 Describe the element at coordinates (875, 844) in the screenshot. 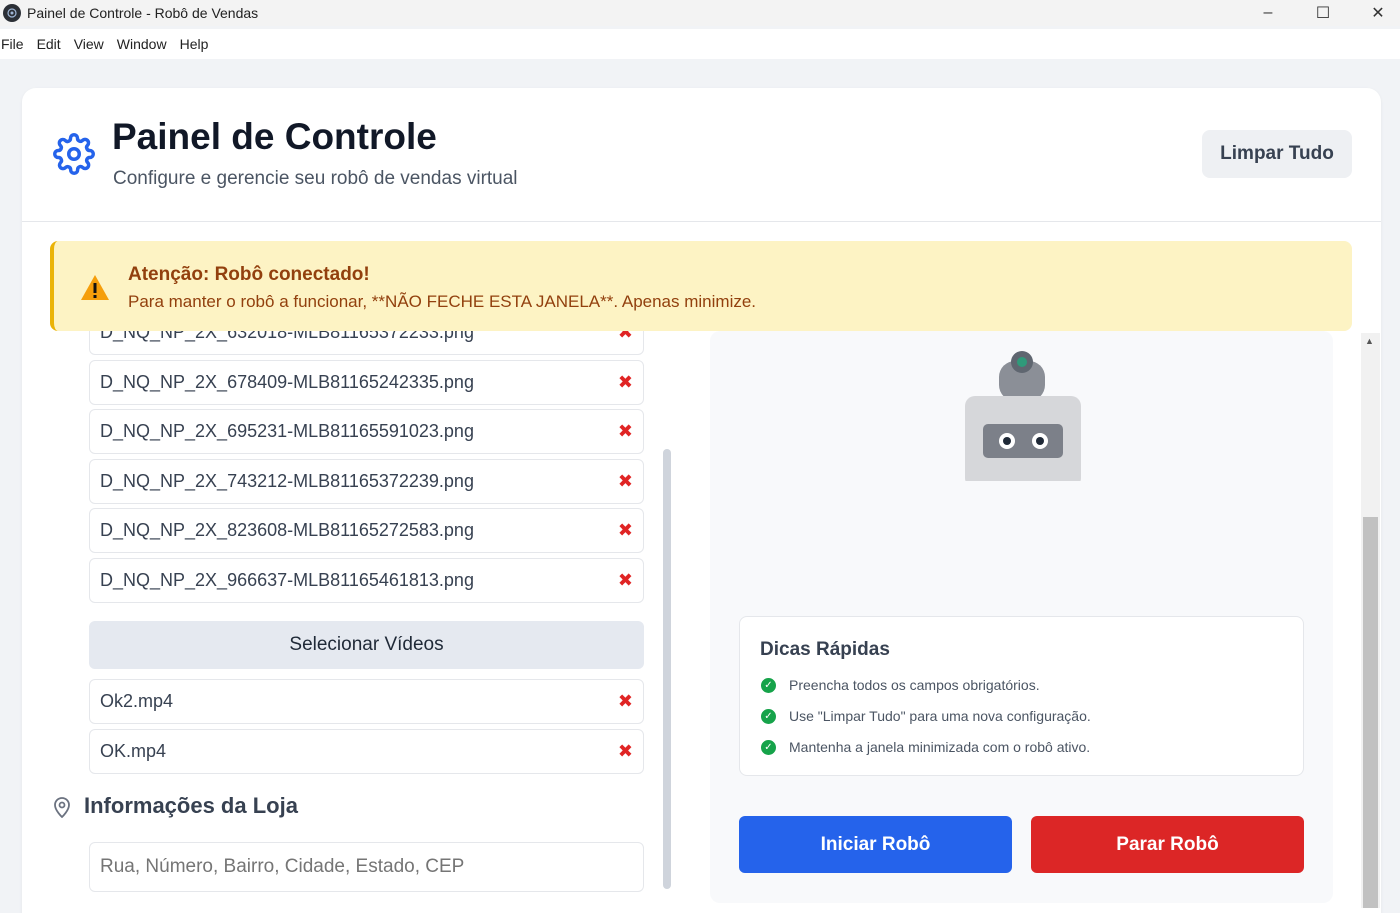

I see `start-robot-button: Iniciar Robô` at that location.